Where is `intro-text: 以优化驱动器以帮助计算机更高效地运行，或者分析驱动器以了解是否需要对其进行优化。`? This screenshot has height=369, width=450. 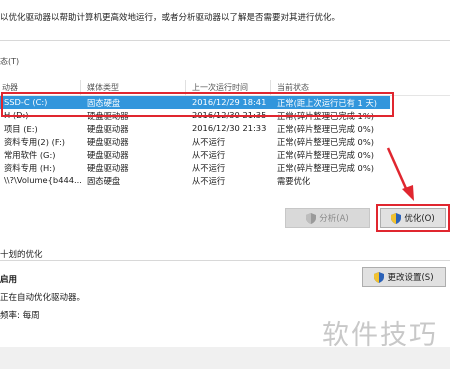 intro-text: 以优化驱动器以帮助计算机更高效地运行，或者分析驱动器以了解是否需要对其进行优化。 is located at coordinates (170, 18).